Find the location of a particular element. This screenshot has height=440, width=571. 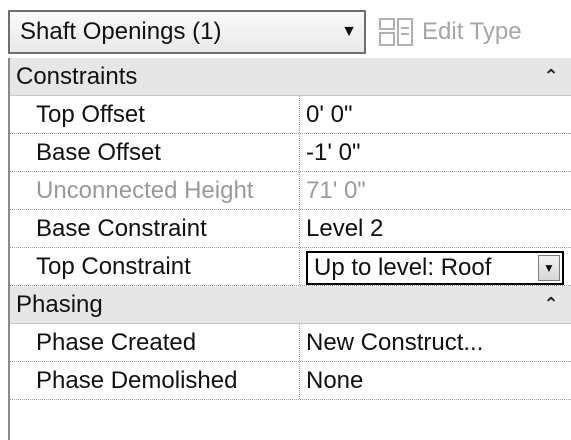

property-value: -1' 0" is located at coordinates (435, 152).